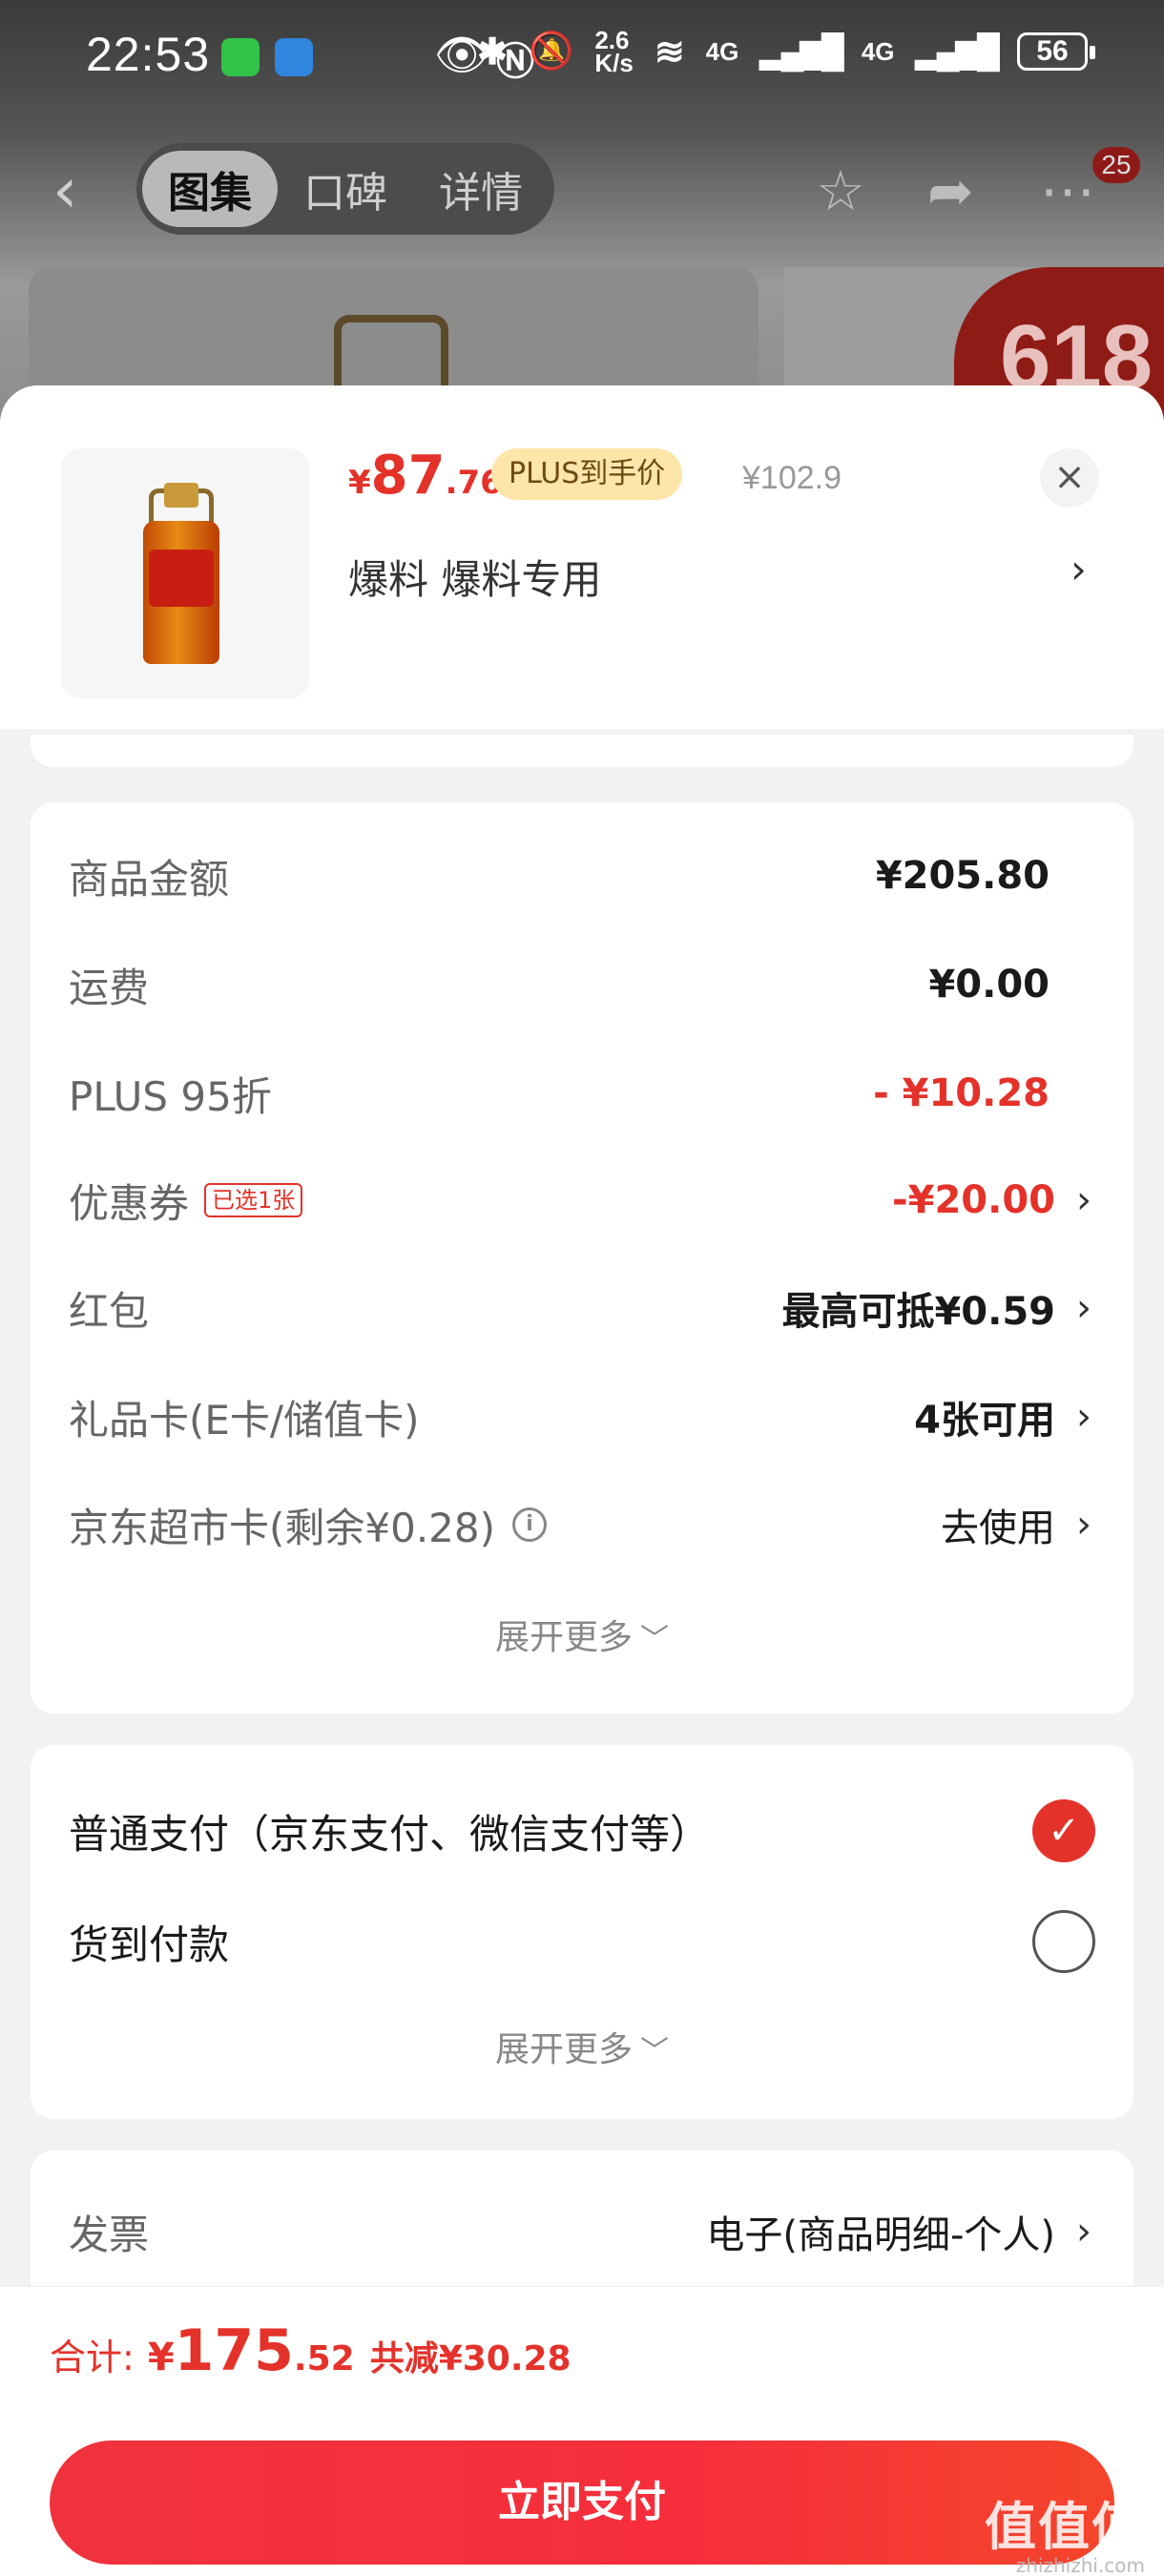  Describe the element at coordinates (792, 478) in the screenshot. I see `original-price: ¥102.9` at that location.